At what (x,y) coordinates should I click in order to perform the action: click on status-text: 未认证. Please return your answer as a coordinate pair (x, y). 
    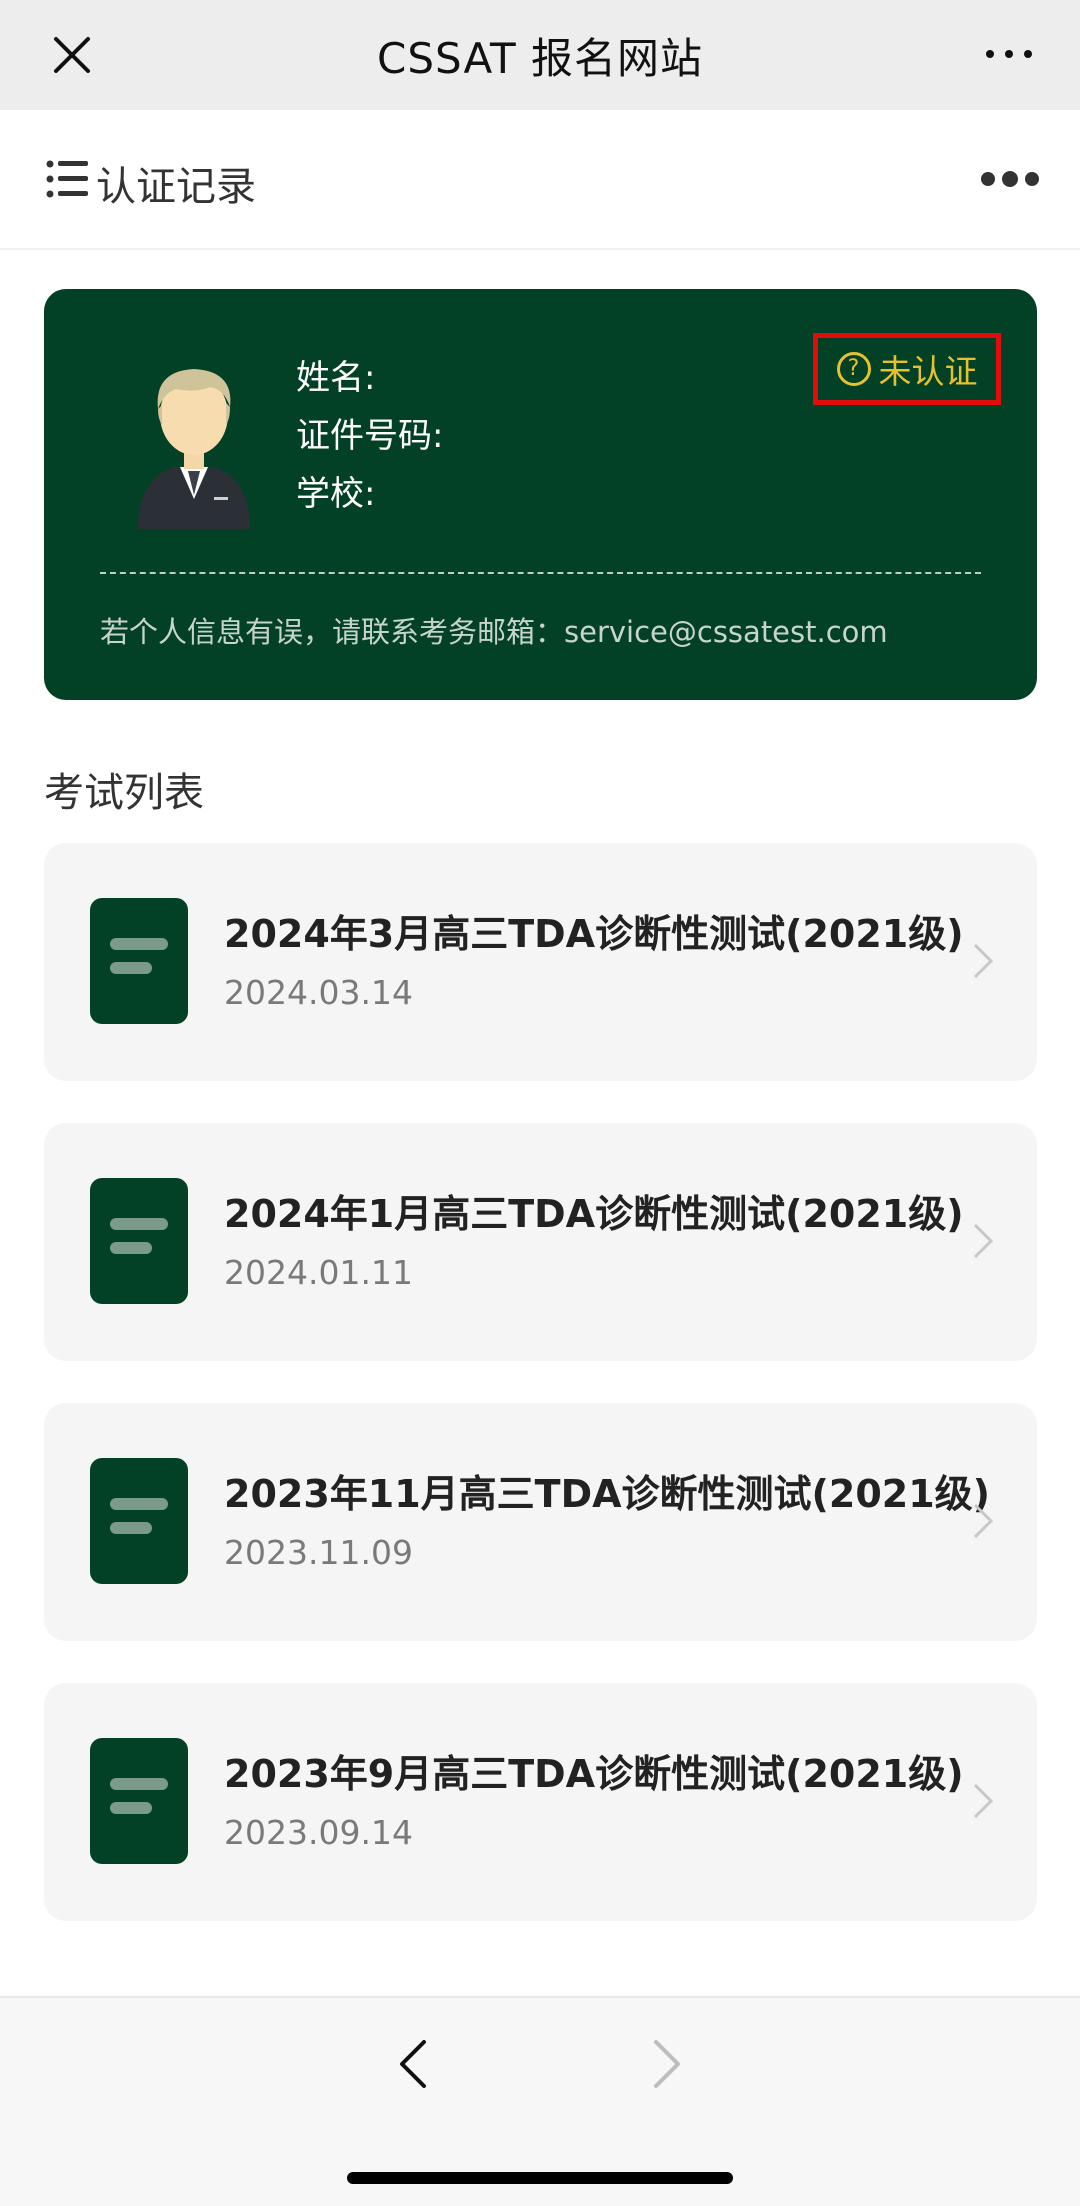
    Looking at the image, I should click on (928, 371).